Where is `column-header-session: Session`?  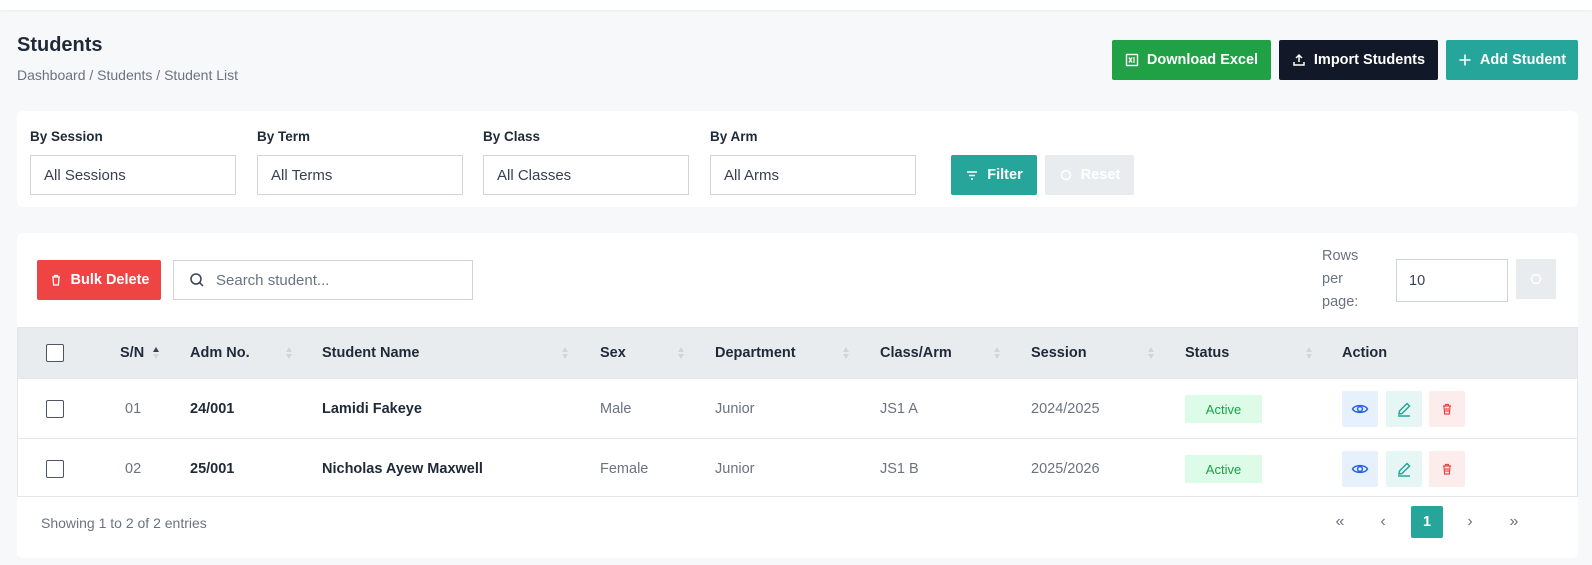 column-header-session: Session is located at coordinates (1059, 353).